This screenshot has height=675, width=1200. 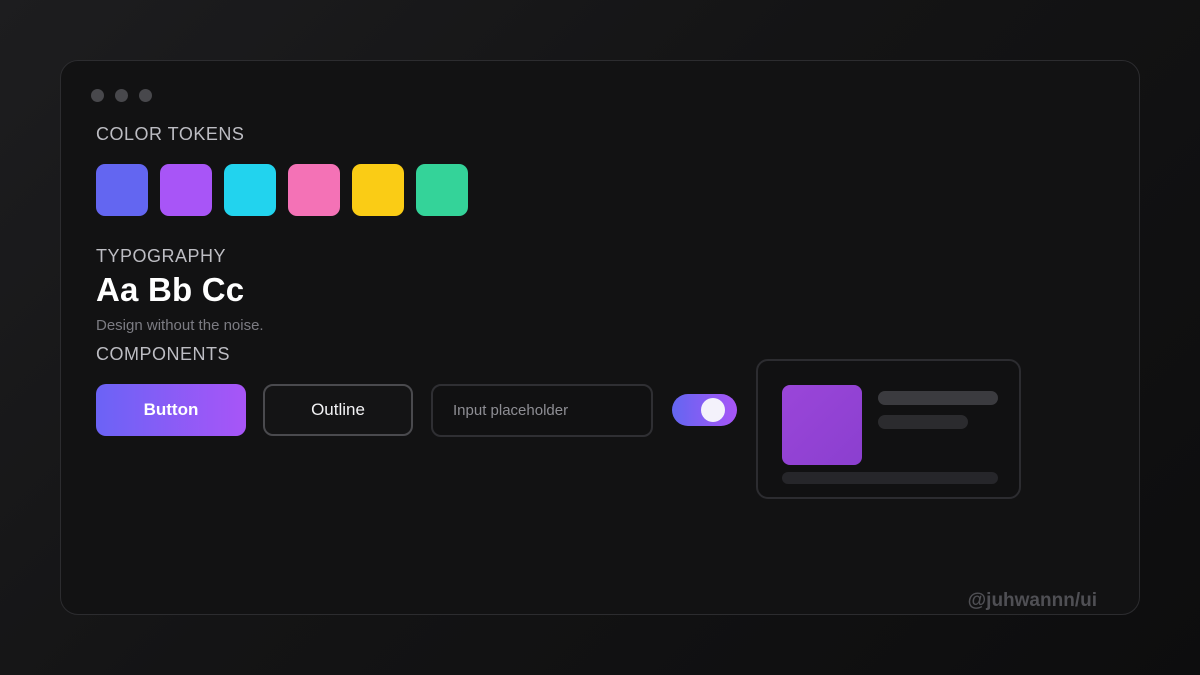 I want to click on color-tokens-heading: COLOR TOKENS, so click(x=170, y=134).